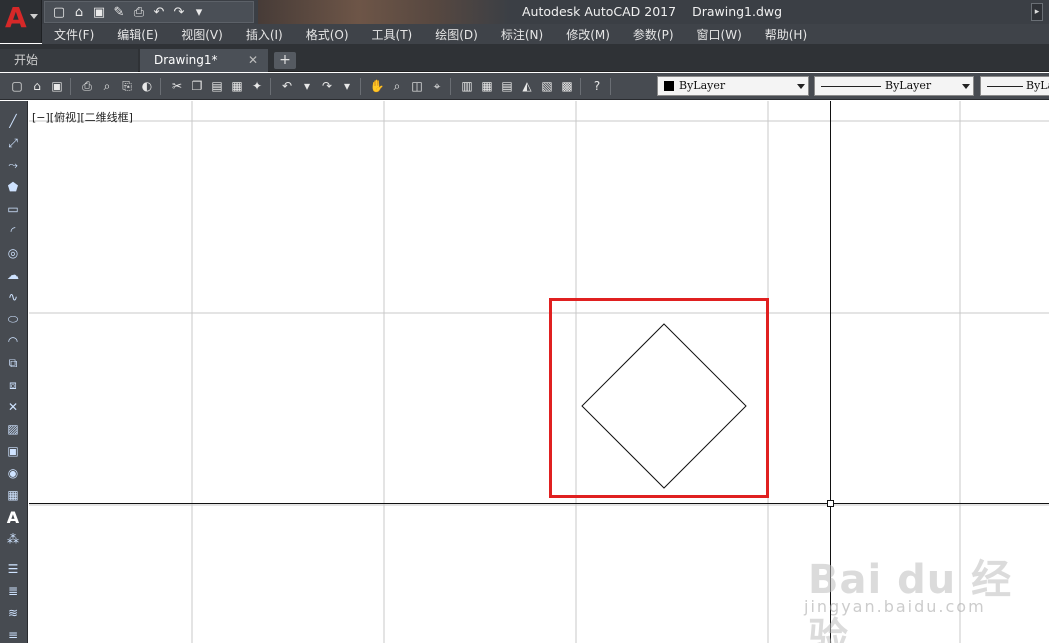  I want to click on customize-icon: ▾, so click(199, 12).